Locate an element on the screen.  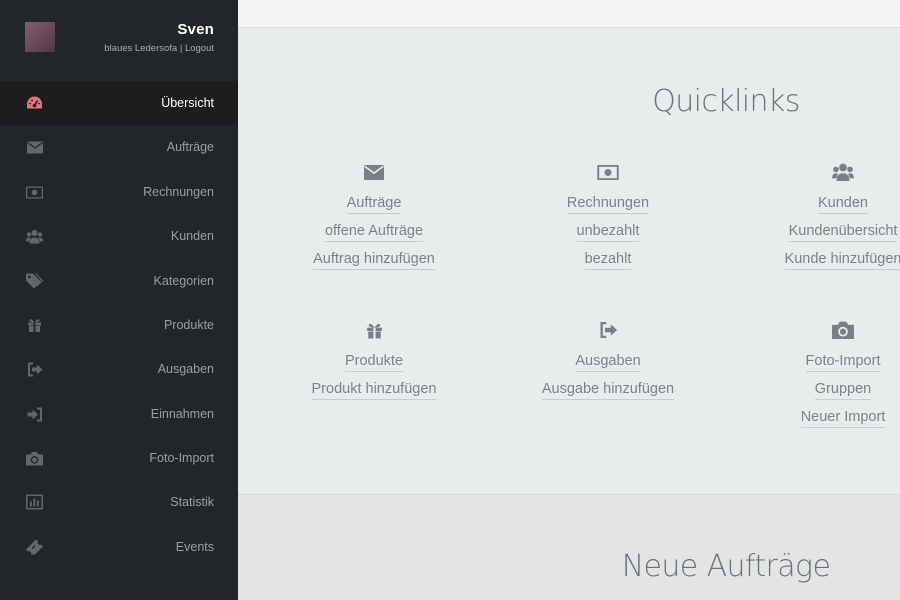
nav-item-statistik: Statistik is located at coordinates (119, 502).